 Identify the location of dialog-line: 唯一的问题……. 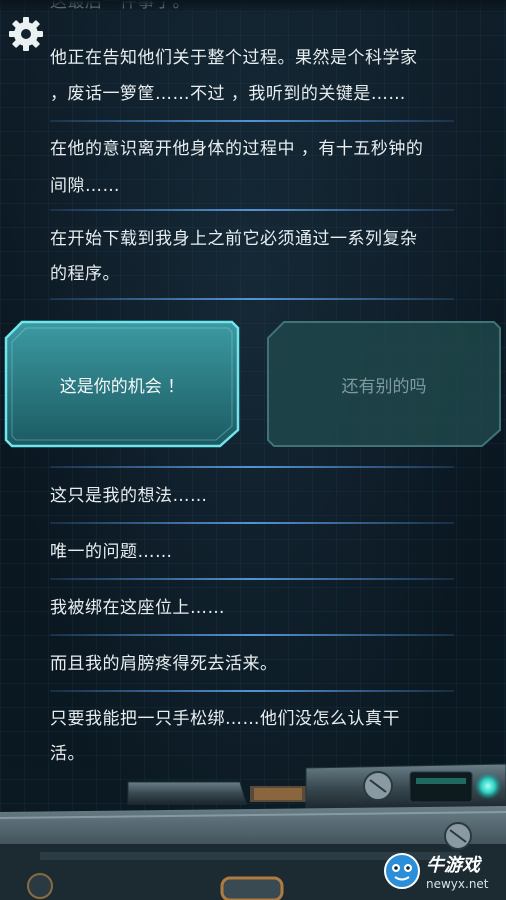
(111, 552).